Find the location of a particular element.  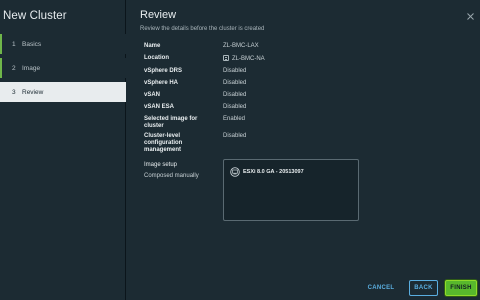

step-number: 2 is located at coordinates (14, 68).